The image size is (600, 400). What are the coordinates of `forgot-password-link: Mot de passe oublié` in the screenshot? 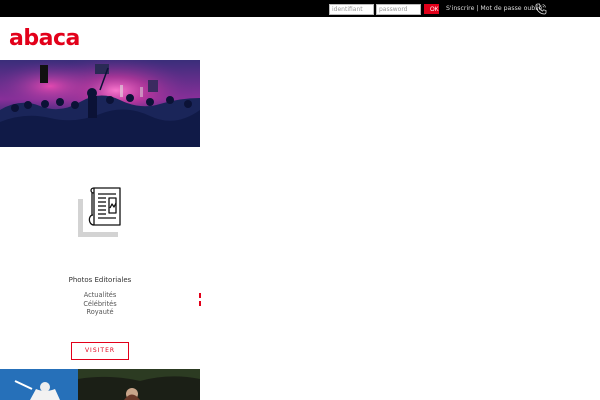 It's located at (511, 8).